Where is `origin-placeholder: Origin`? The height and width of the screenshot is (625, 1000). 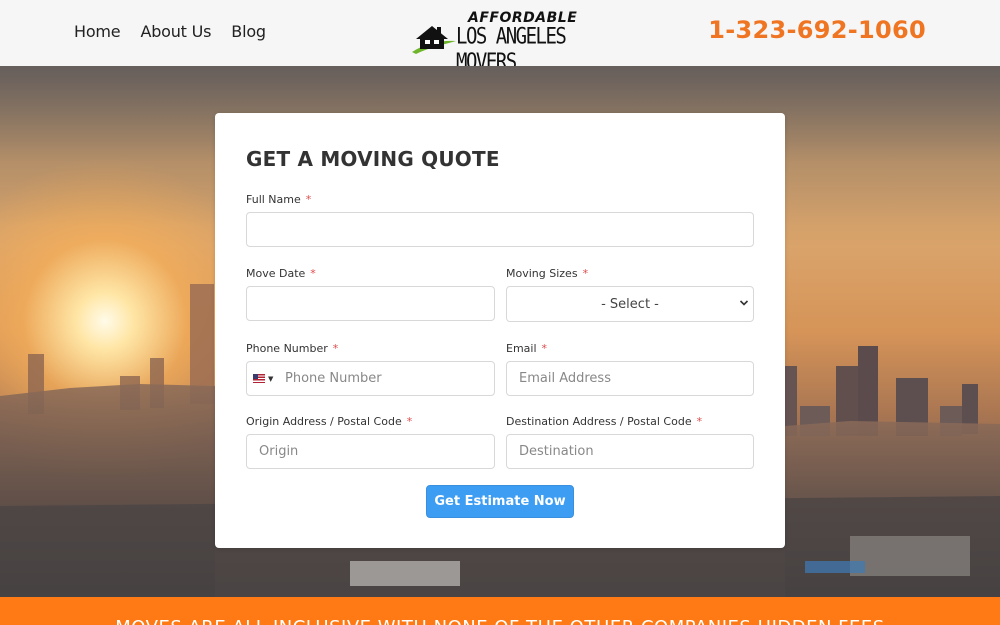 origin-placeholder: Origin is located at coordinates (279, 451).